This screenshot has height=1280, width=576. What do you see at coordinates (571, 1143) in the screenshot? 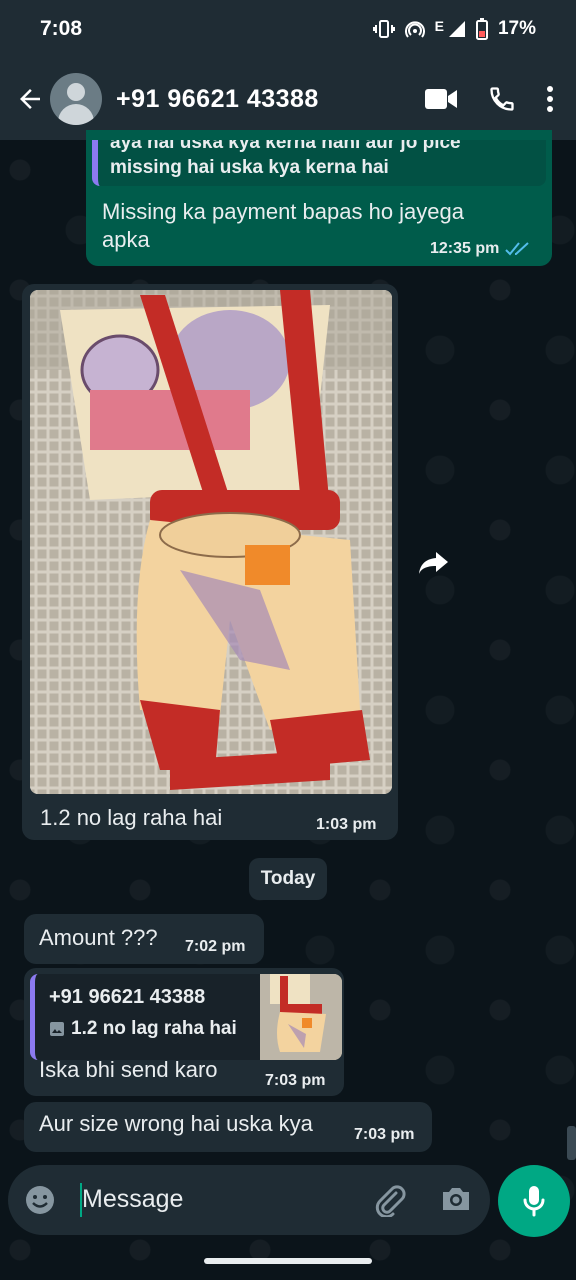
I see `scroll-handle` at bounding box center [571, 1143].